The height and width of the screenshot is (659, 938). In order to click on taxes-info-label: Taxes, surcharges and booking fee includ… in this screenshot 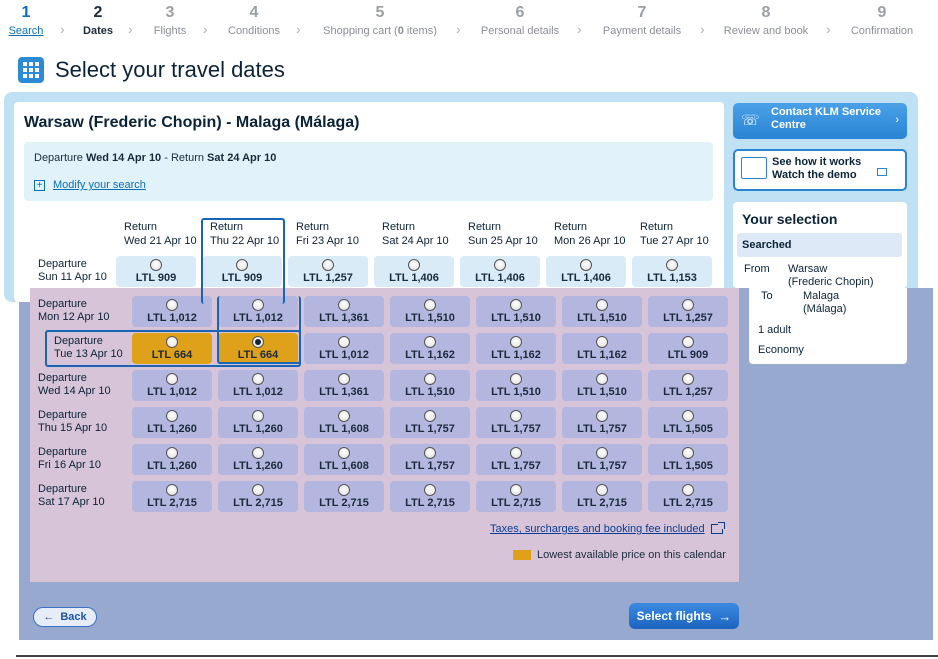, I will do `click(597, 529)`.